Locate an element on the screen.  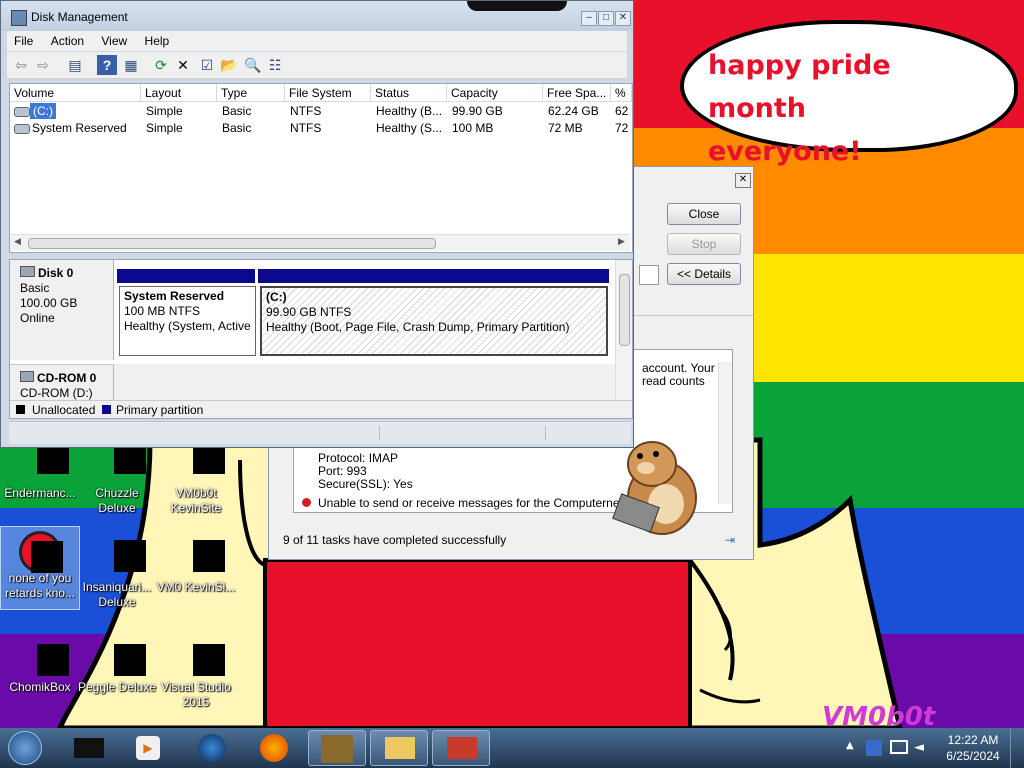
scroll-right-icon: ▶ is located at coordinates (621, 241).